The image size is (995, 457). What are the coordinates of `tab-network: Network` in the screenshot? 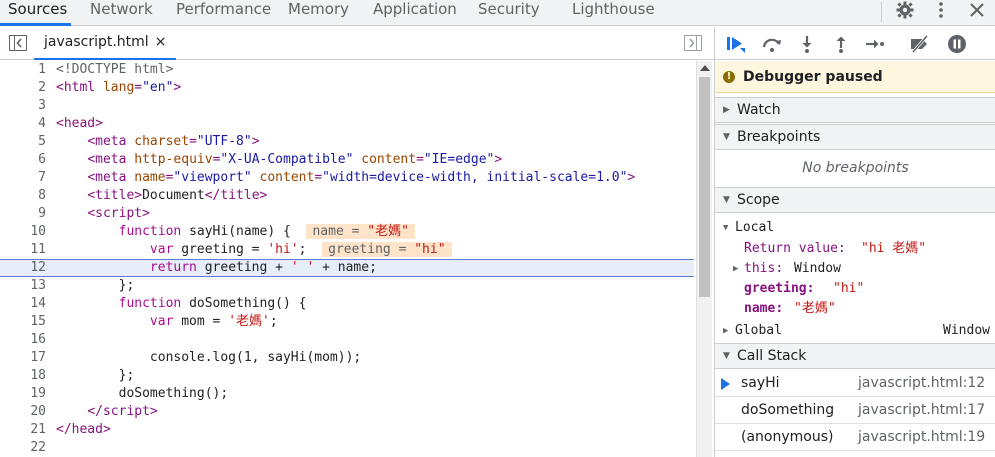 It's located at (121, 13).